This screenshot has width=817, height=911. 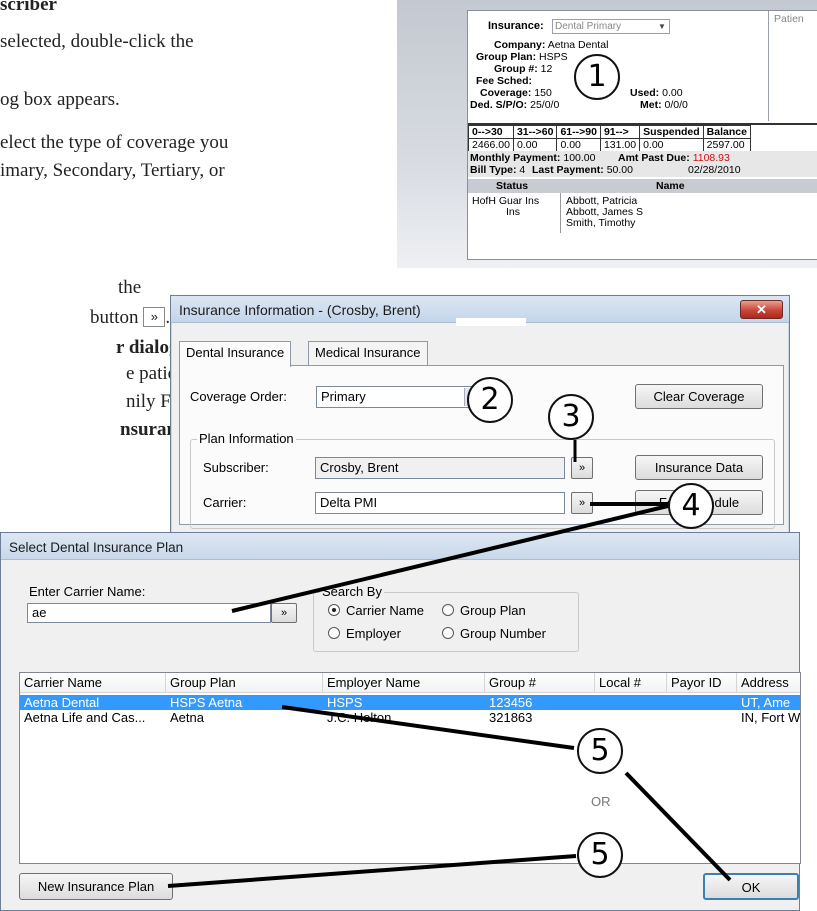 I want to click on table-cell: HSPS, so click(x=345, y=702).